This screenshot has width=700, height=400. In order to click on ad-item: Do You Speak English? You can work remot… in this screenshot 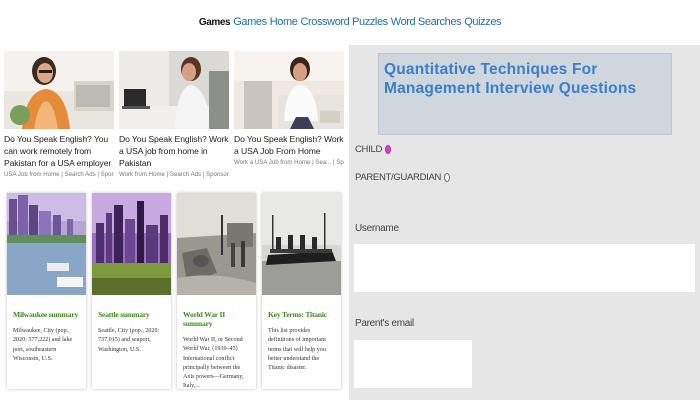, I will do `click(59, 114)`.